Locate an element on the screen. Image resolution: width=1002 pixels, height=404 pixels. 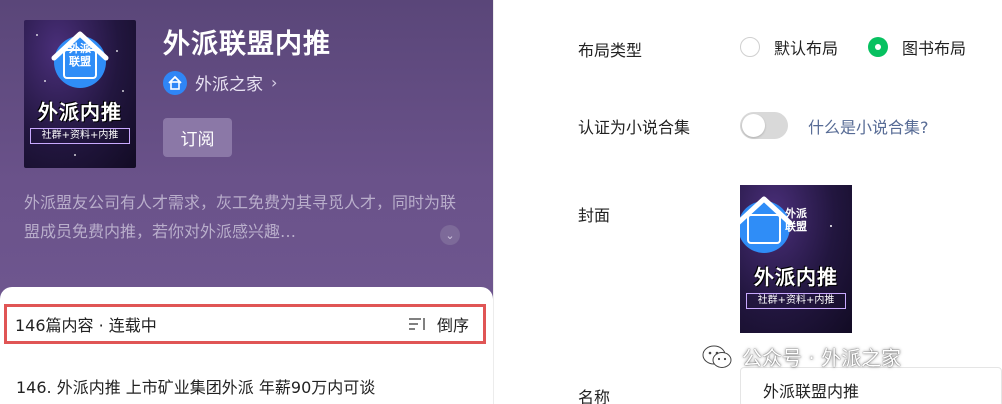
layout-radio-group: 默认布局 图书布局 is located at coordinates (868, 47).